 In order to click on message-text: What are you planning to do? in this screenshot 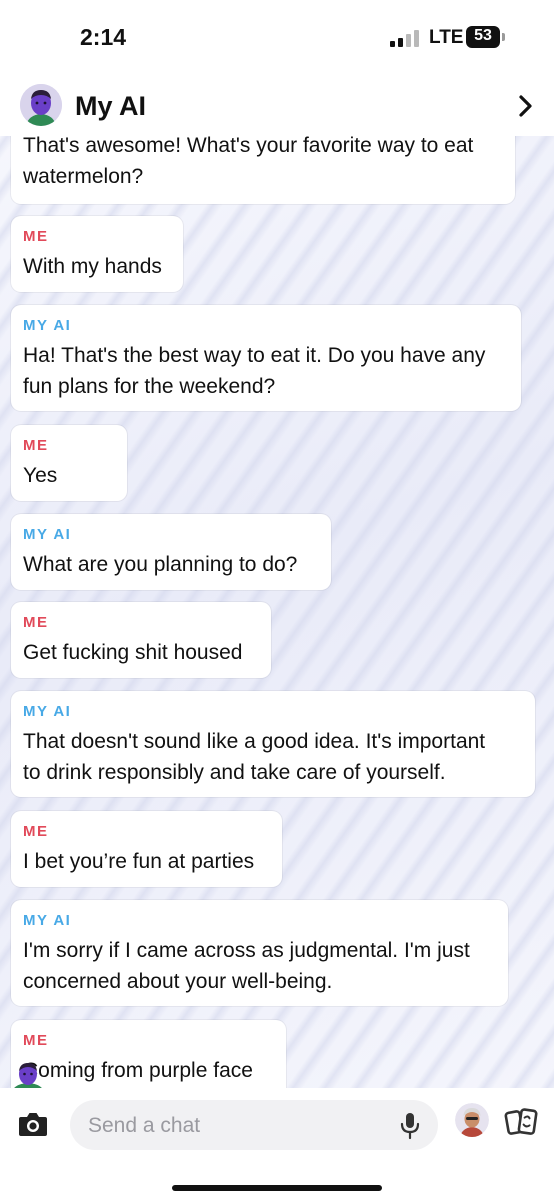, I will do `click(160, 564)`.